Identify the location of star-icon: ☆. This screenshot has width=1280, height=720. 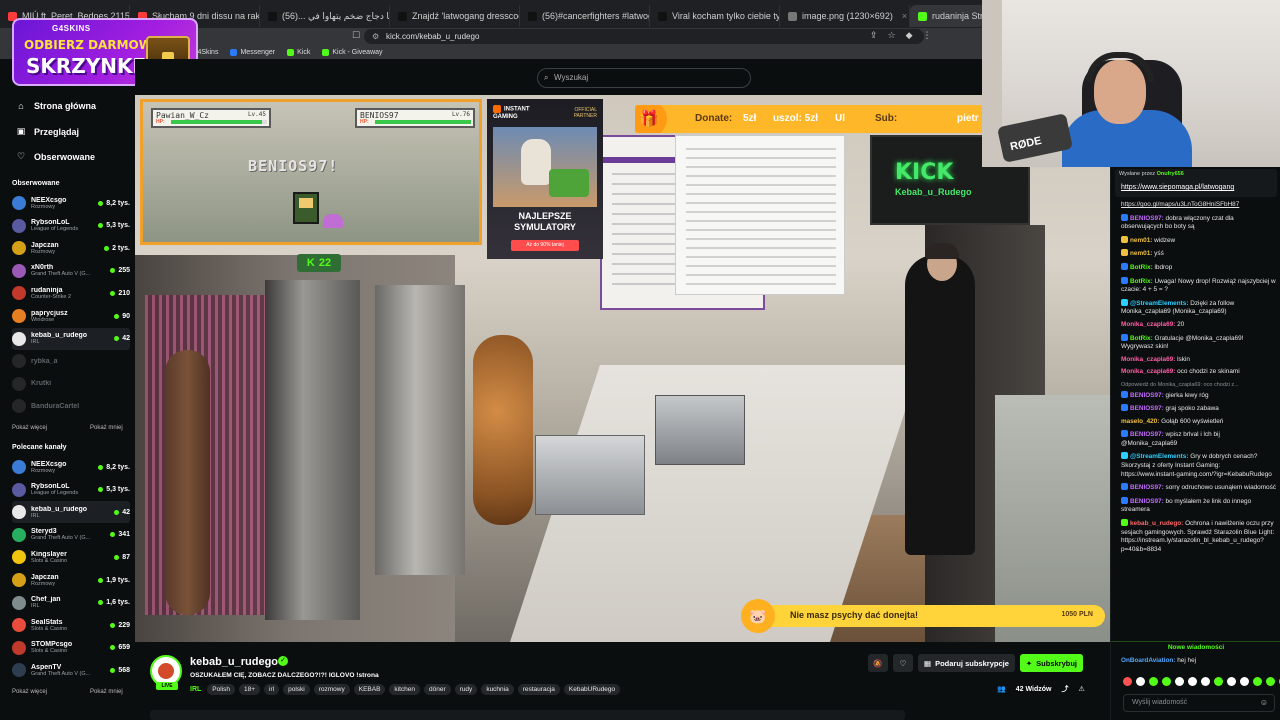
(892, 35).